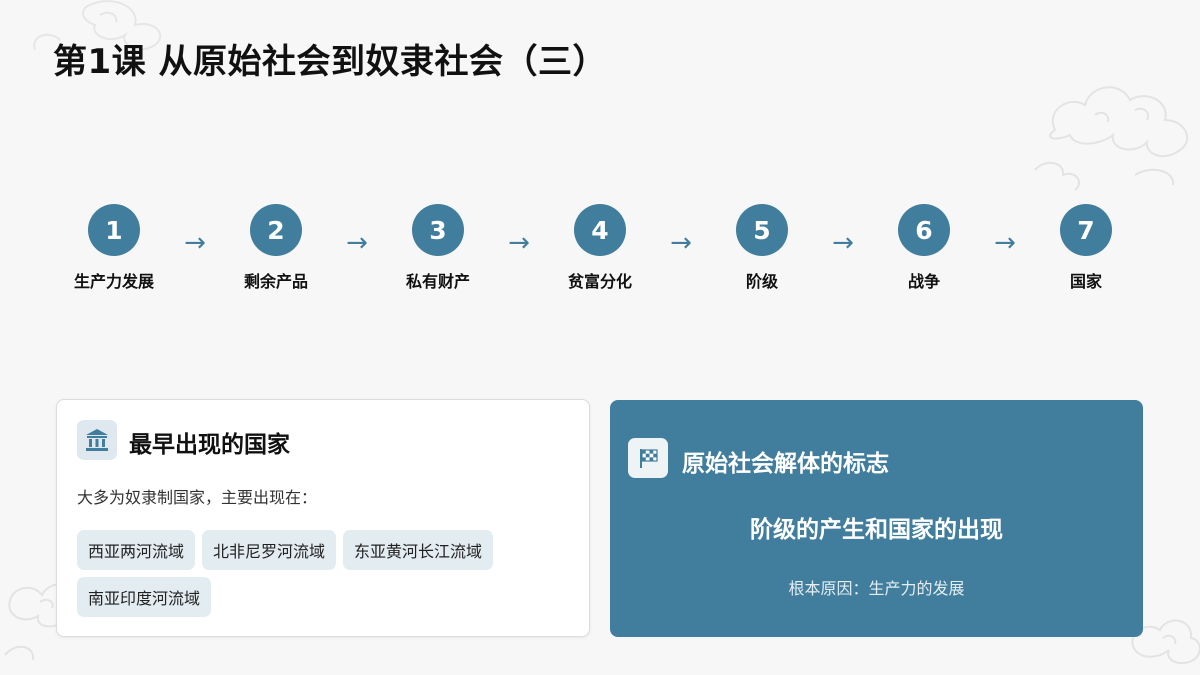 The width and height of the screenshot is (1200, 675). What do you see at coordinates (136, 550) in the screenshot?
I see `region-chip: 西亚两河流域` at bounding box center [136, 550].